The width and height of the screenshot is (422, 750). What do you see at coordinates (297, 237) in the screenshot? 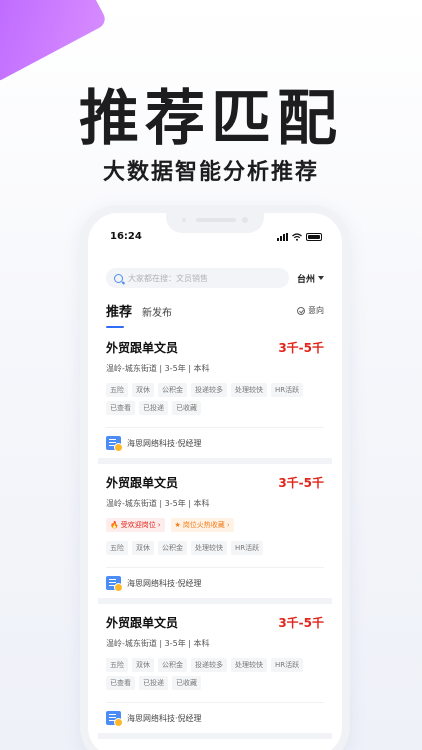
I see `wifi-icon` at bounding box center [297, 237].